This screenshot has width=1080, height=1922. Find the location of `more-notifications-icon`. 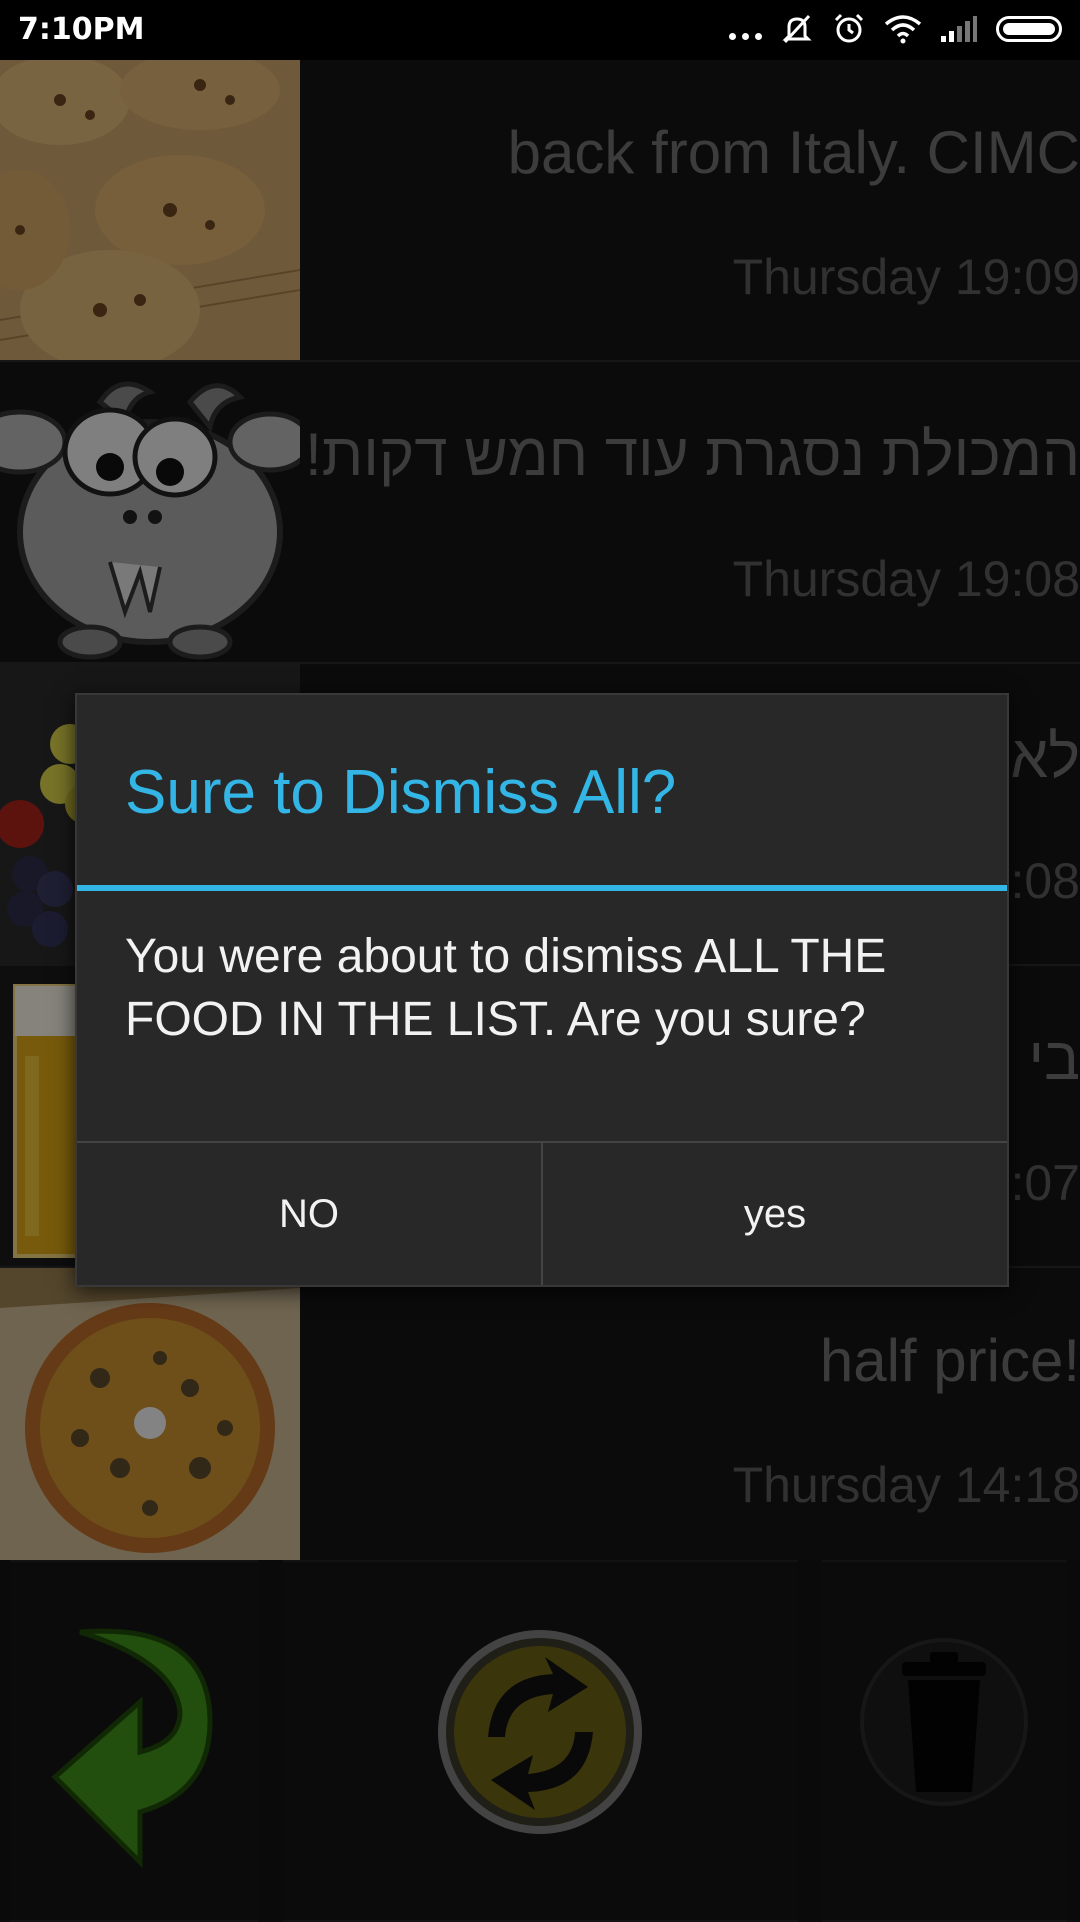

more-notifications-icon is located at coordinates (745, 36).